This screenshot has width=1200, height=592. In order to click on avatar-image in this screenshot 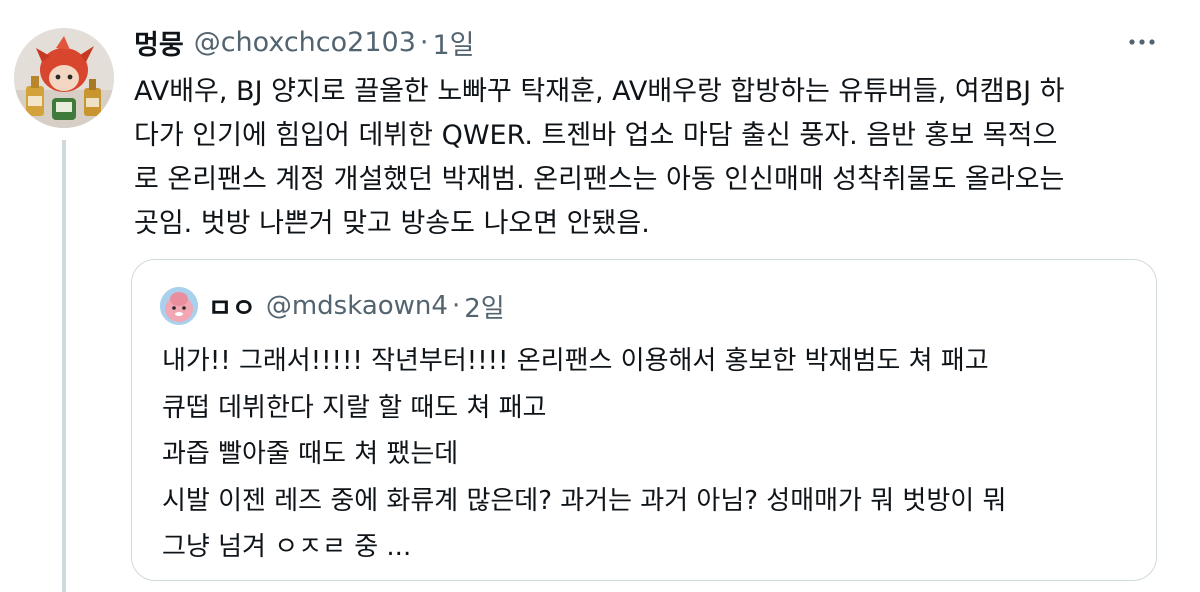, I will do `click(64, 78)`.